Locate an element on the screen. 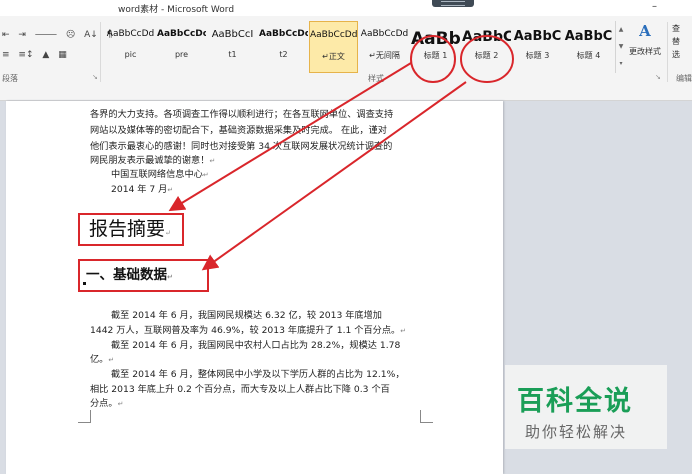 The image size is (692, 474). shading-icon: ▲ is located at coordinates (45, 55).